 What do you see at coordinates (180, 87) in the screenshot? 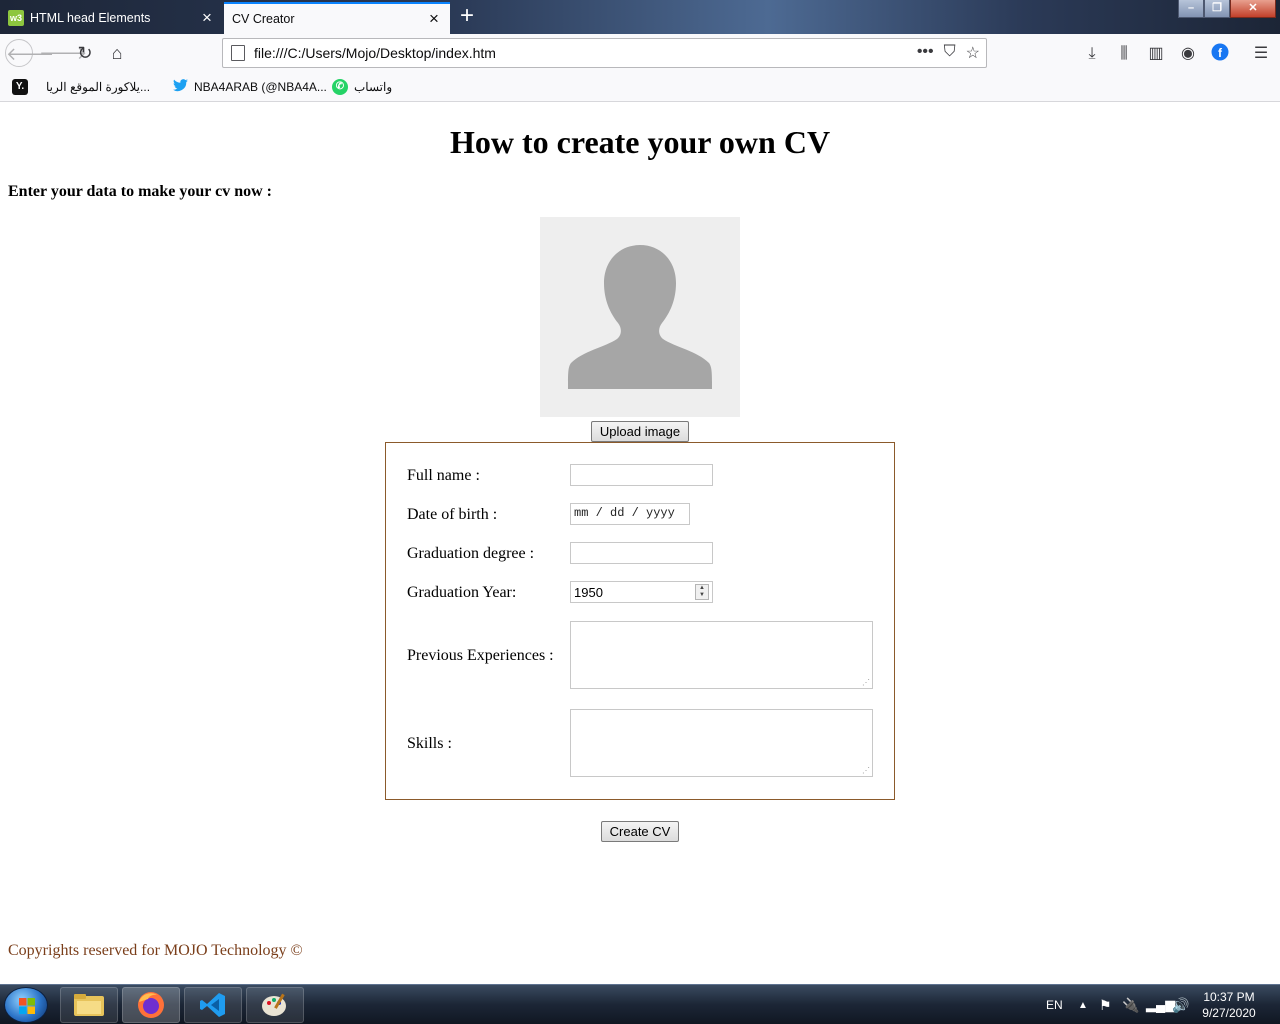
I see `twitter-bird-icon` at bounding box center [180, 87].